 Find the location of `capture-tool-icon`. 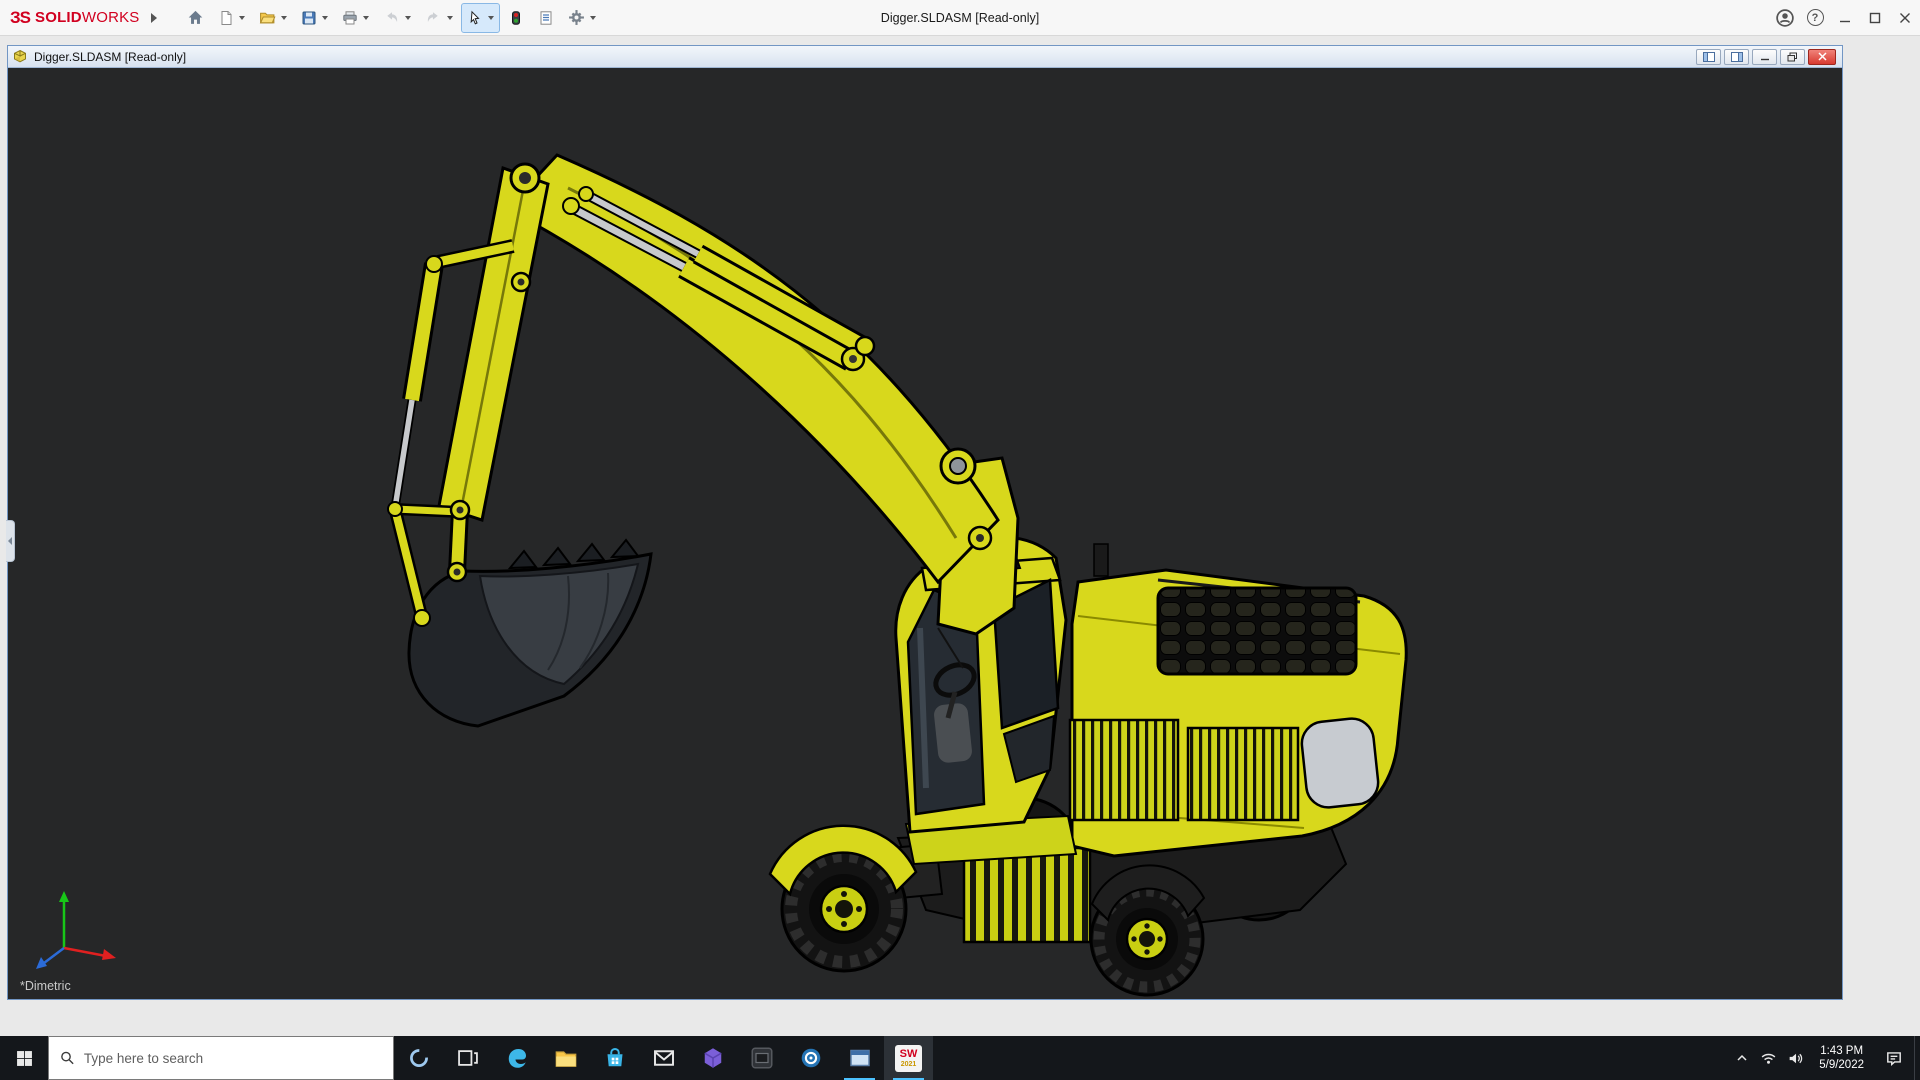

capture-tool-icon is located at coordinates (761, 1058).